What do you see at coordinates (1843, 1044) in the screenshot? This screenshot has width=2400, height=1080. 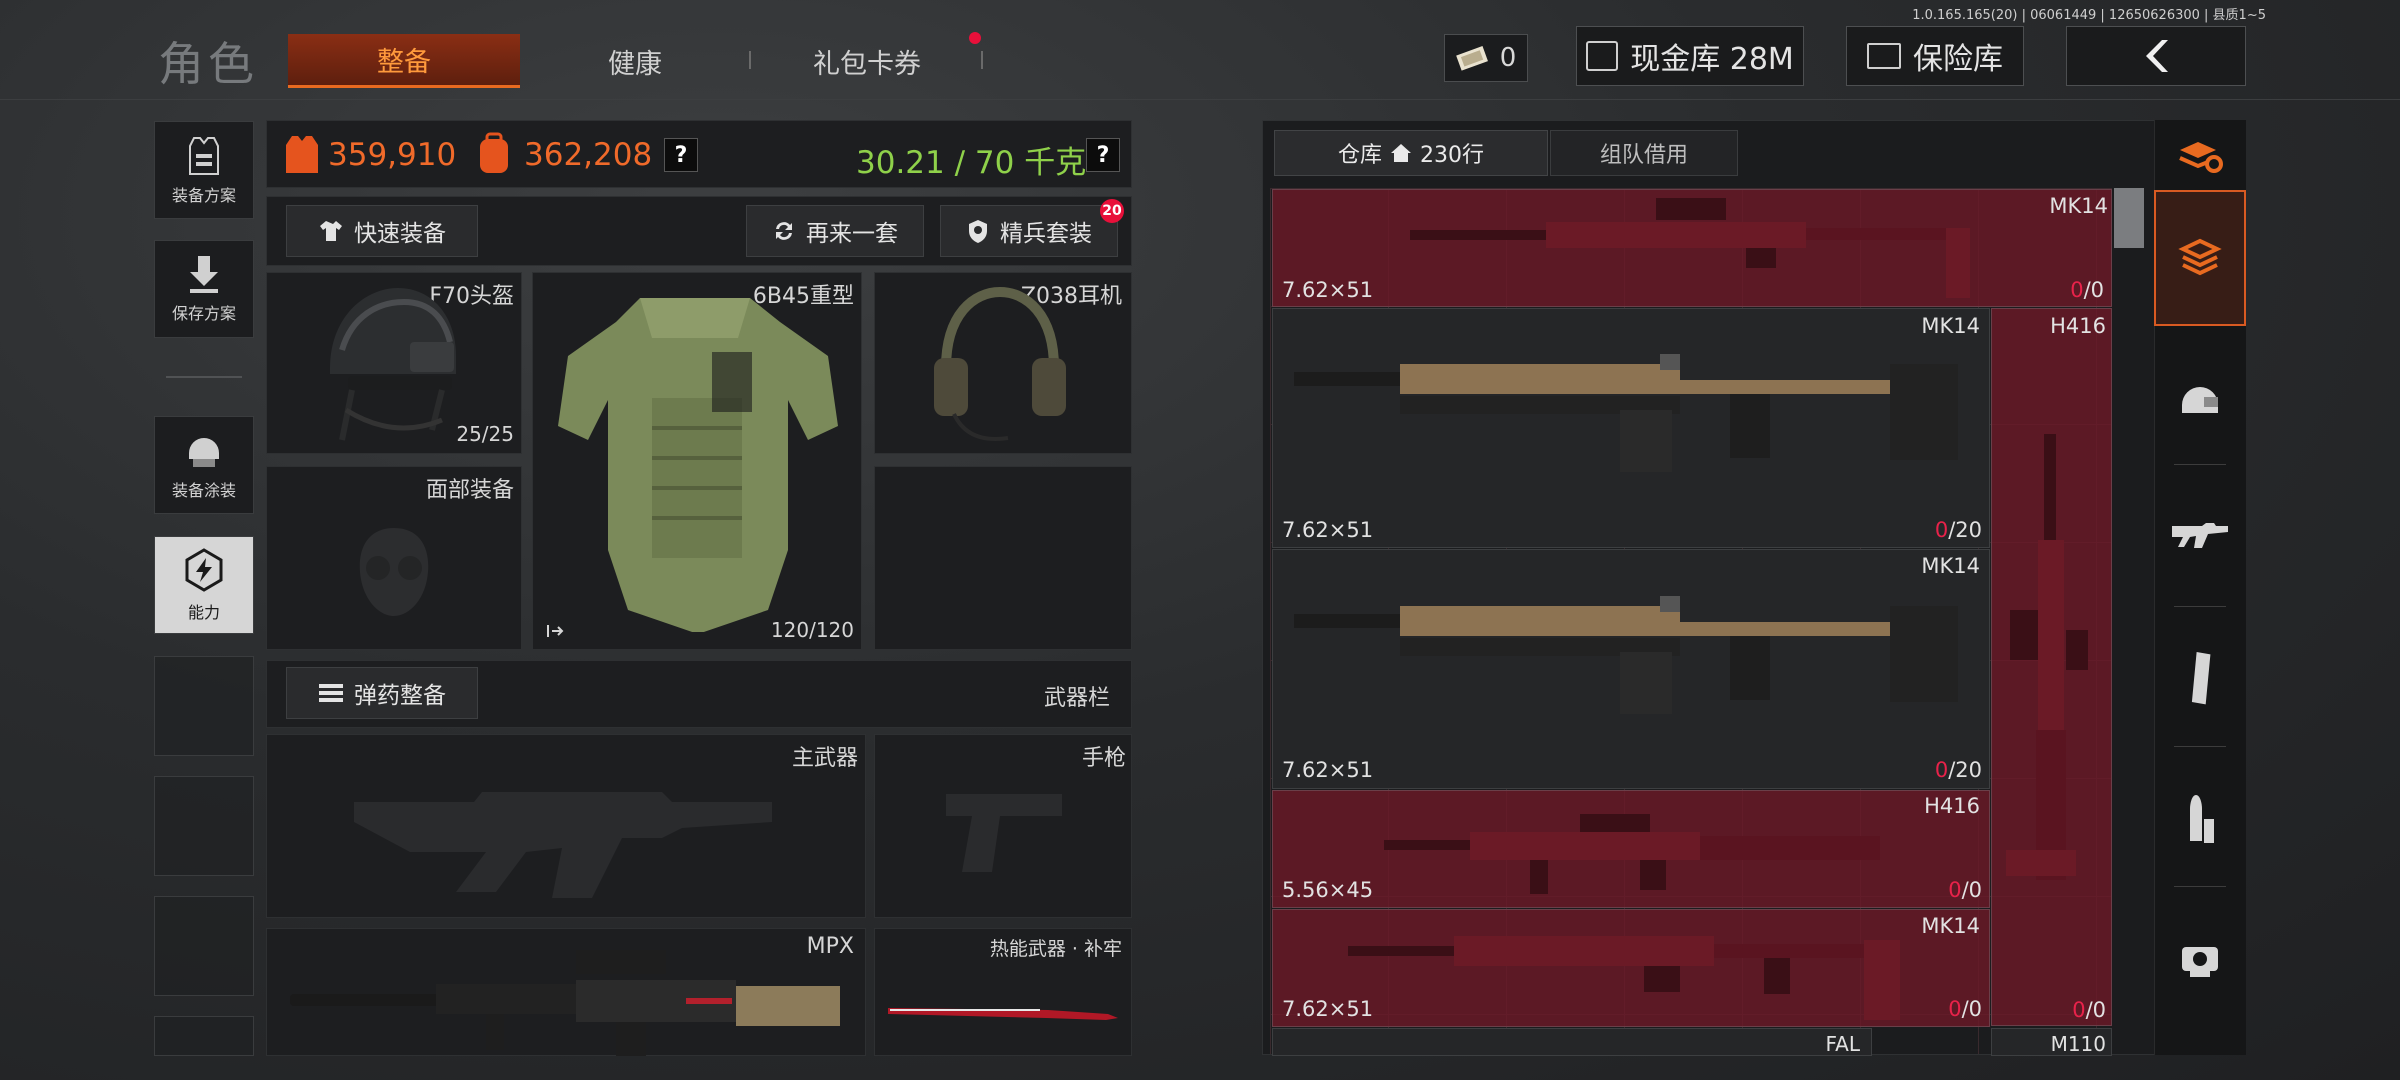 I see `item-name: FAL` at bounding box center [1843, 1044].